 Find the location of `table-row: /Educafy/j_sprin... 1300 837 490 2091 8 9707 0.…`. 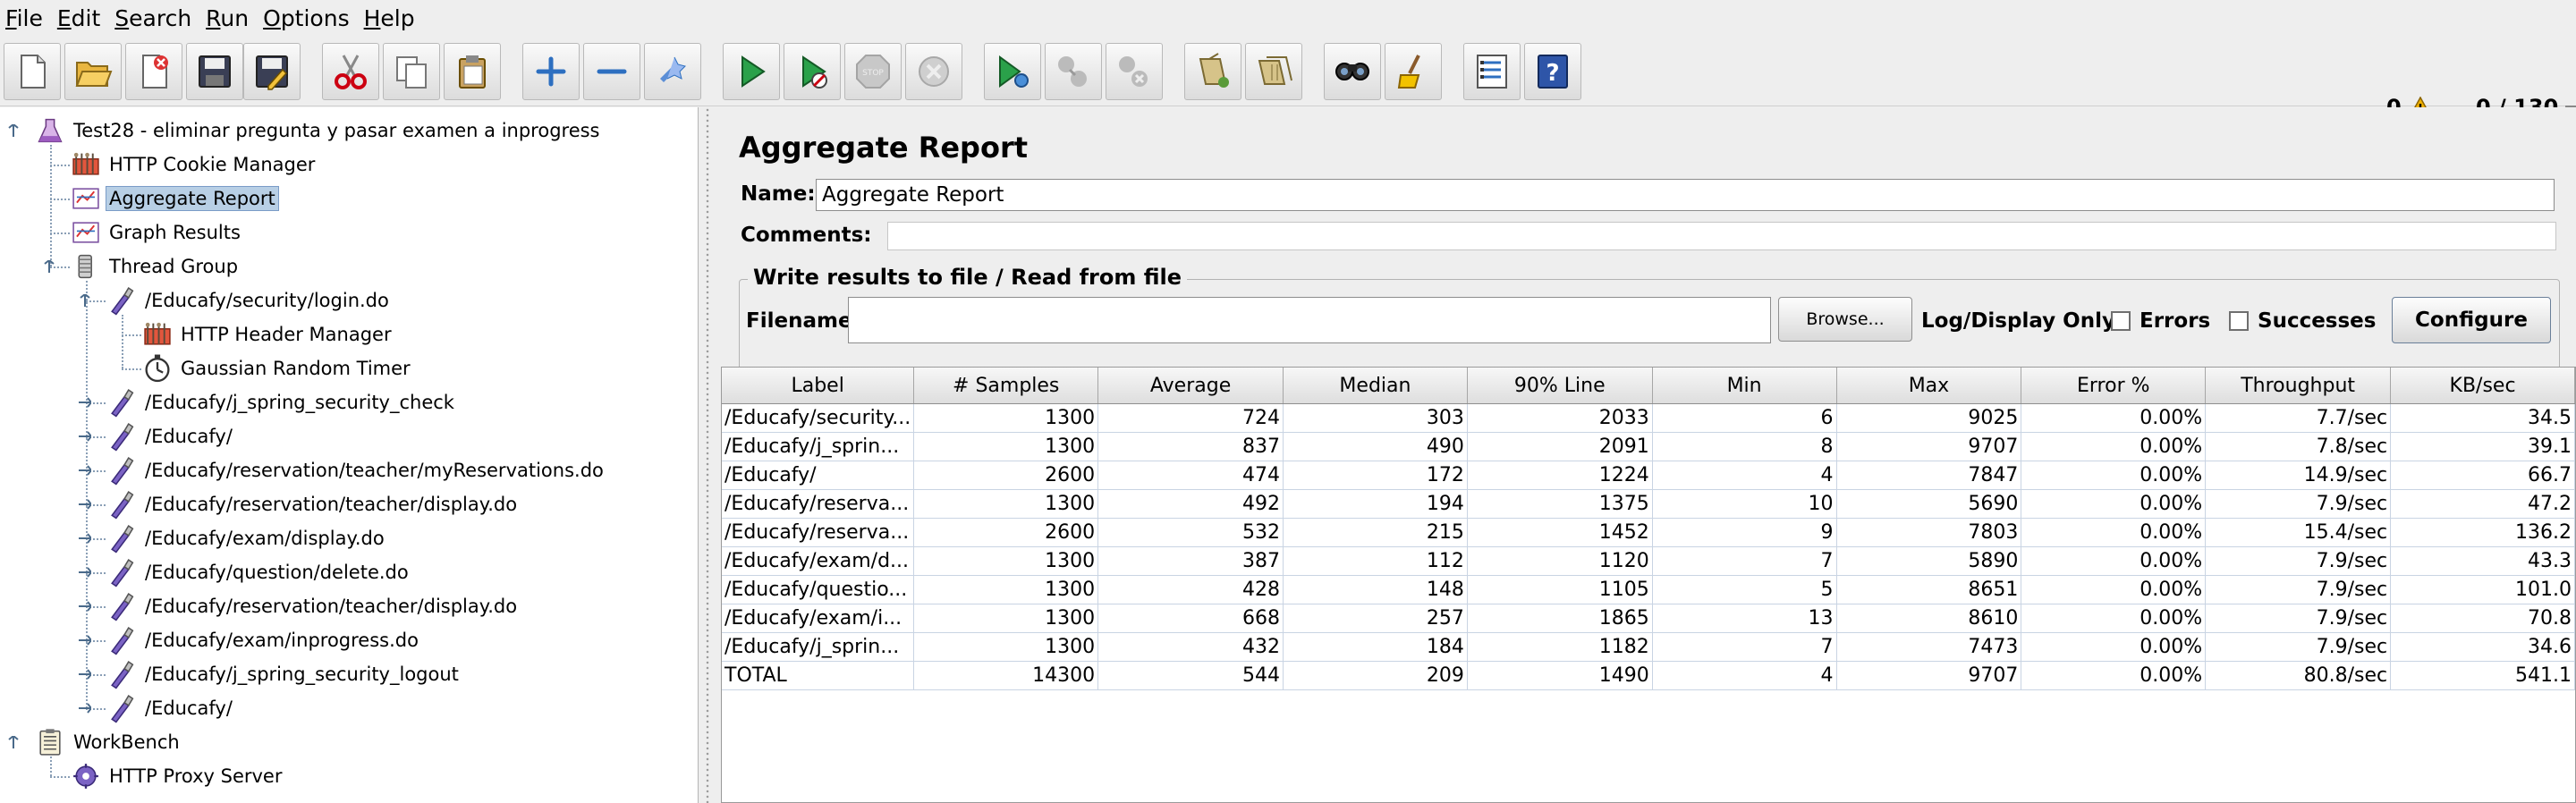

table-row: /Educafy/j_sprin... 1300 837 490 2091 8 9707 0.… is located at coordinates (1648, 446).